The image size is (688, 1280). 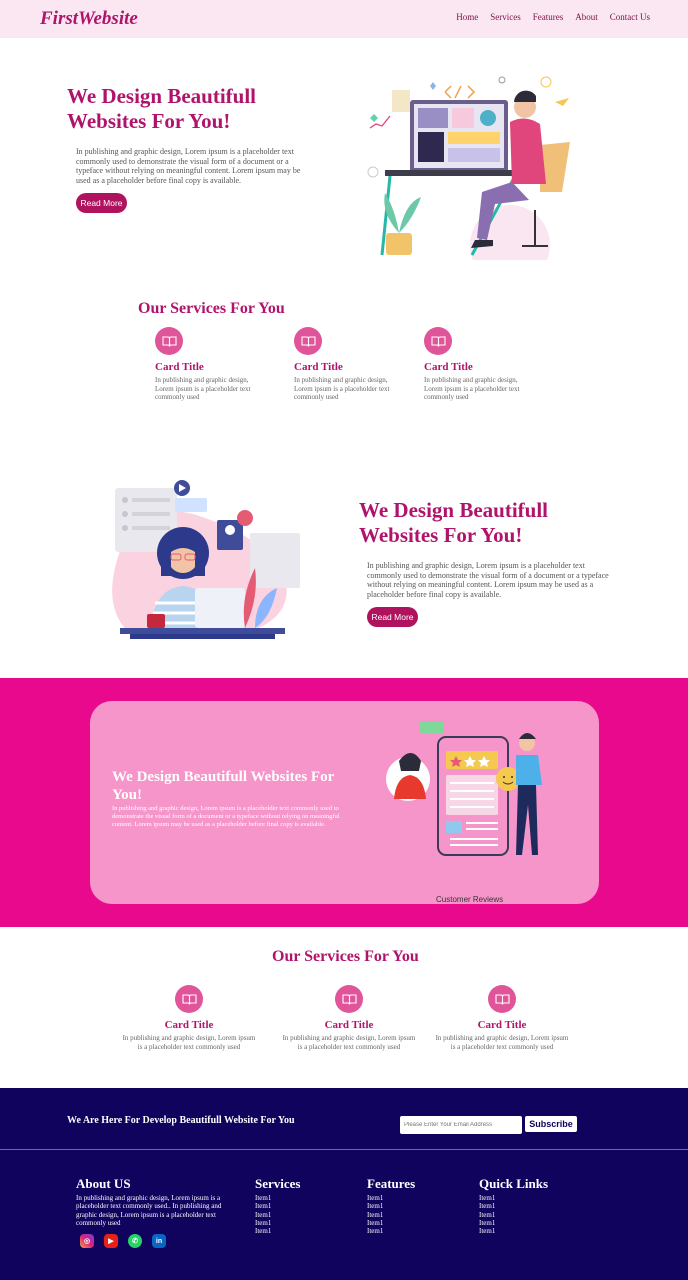 What do you see at coordinates (278, 1183) in the screenshot?
I see `footer-services-title: Services` at bounding box center [278, 1183].